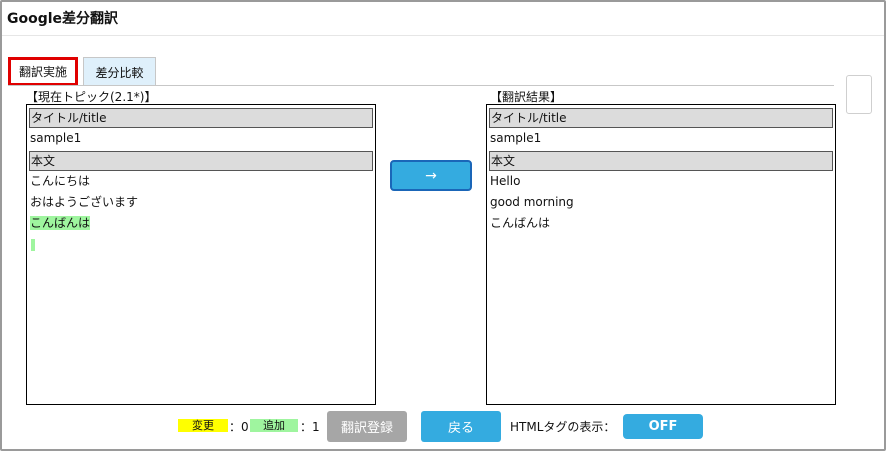 The width and height of the screenshot is (886, 451). What do you see at coordinates (56, 138) in the screenshot?
I see `source-row-title-value: sample1` at bounding box center [56, 138].